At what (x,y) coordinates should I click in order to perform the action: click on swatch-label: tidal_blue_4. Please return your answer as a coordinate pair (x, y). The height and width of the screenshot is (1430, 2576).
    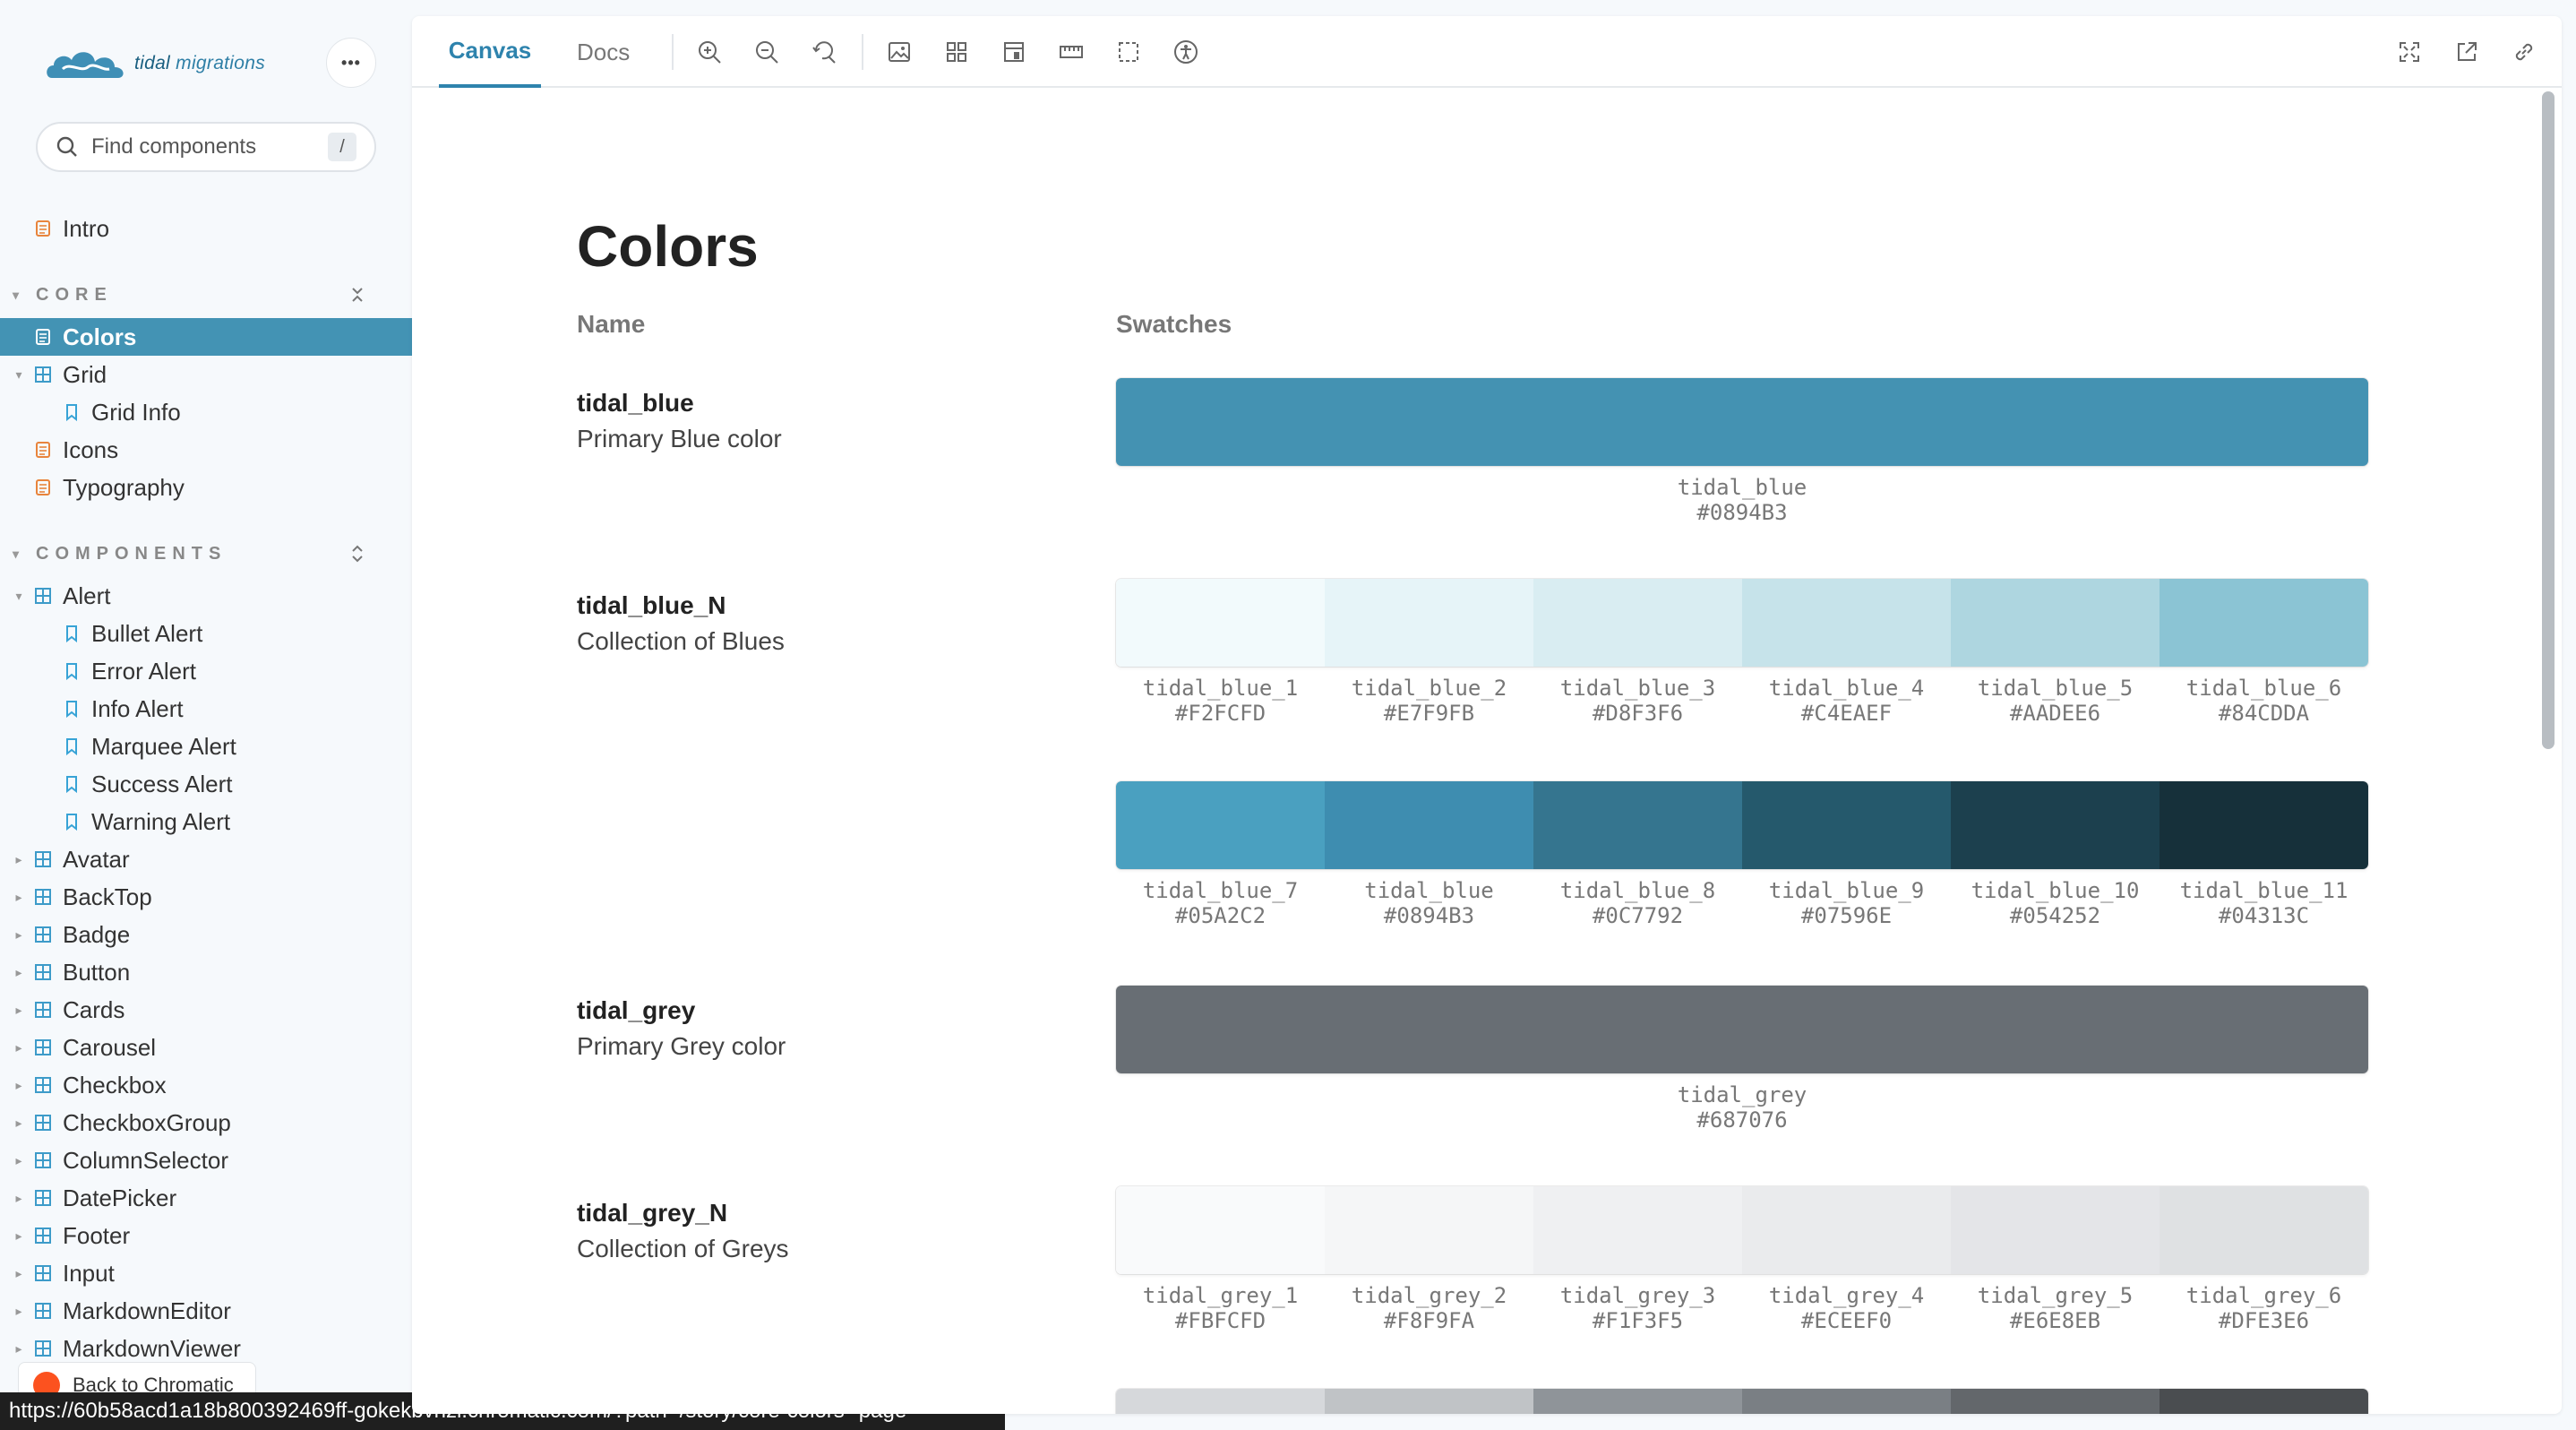
    Looking at the image, I should click on (1846, 688).